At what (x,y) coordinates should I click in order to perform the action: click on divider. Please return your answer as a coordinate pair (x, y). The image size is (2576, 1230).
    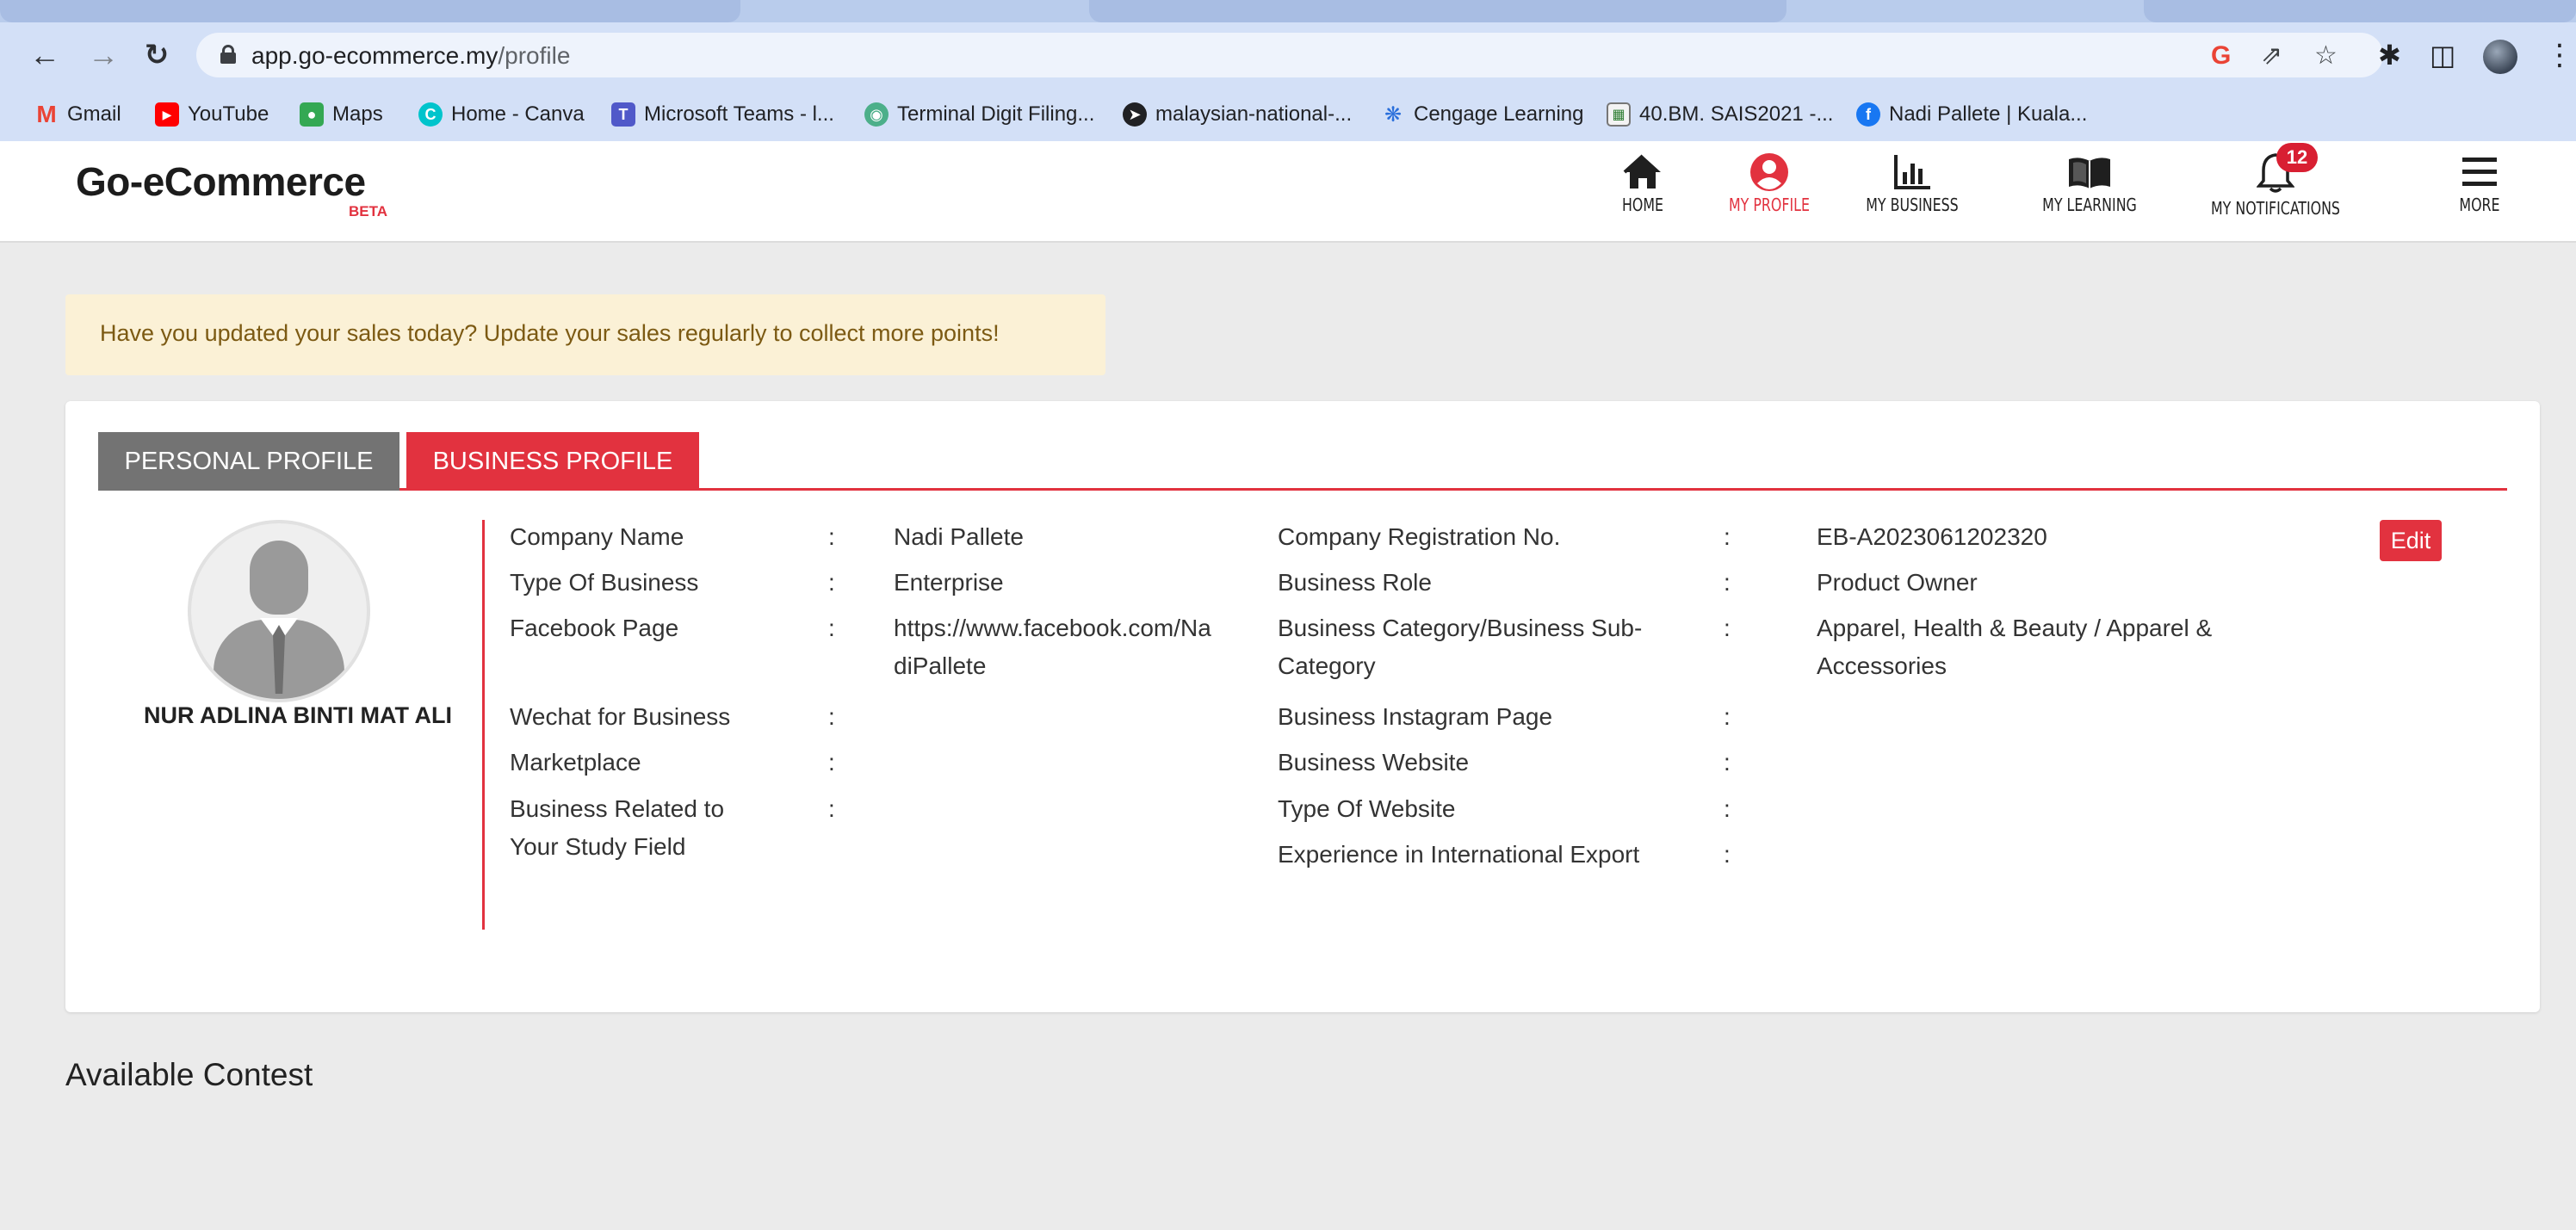
    Looking at the image, I should click on (484, 725).